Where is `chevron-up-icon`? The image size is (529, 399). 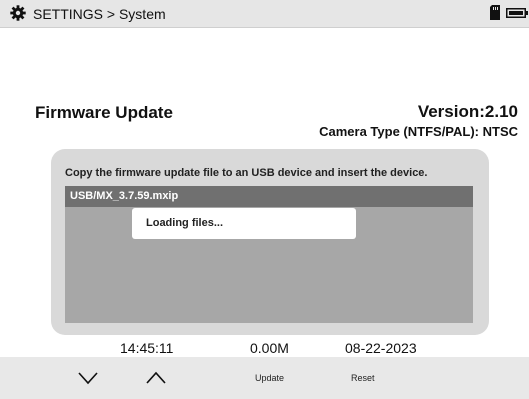 chevron-up-icon is located at coordinates (156, 377).